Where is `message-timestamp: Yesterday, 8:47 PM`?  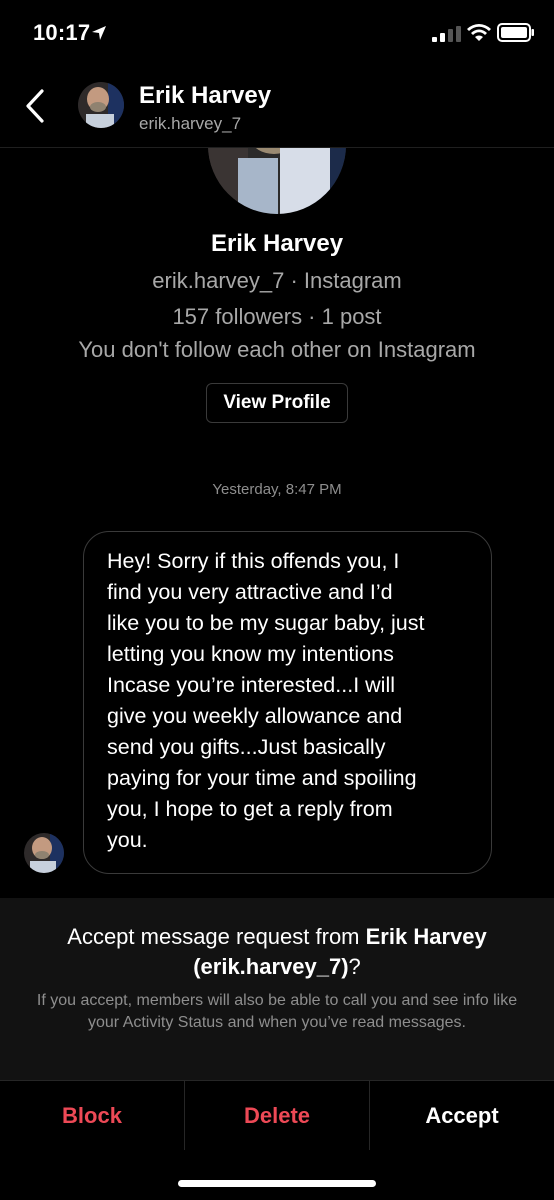 message-timestamp: Yesterday, 8:47 PM is located at coordinates (277, 489).